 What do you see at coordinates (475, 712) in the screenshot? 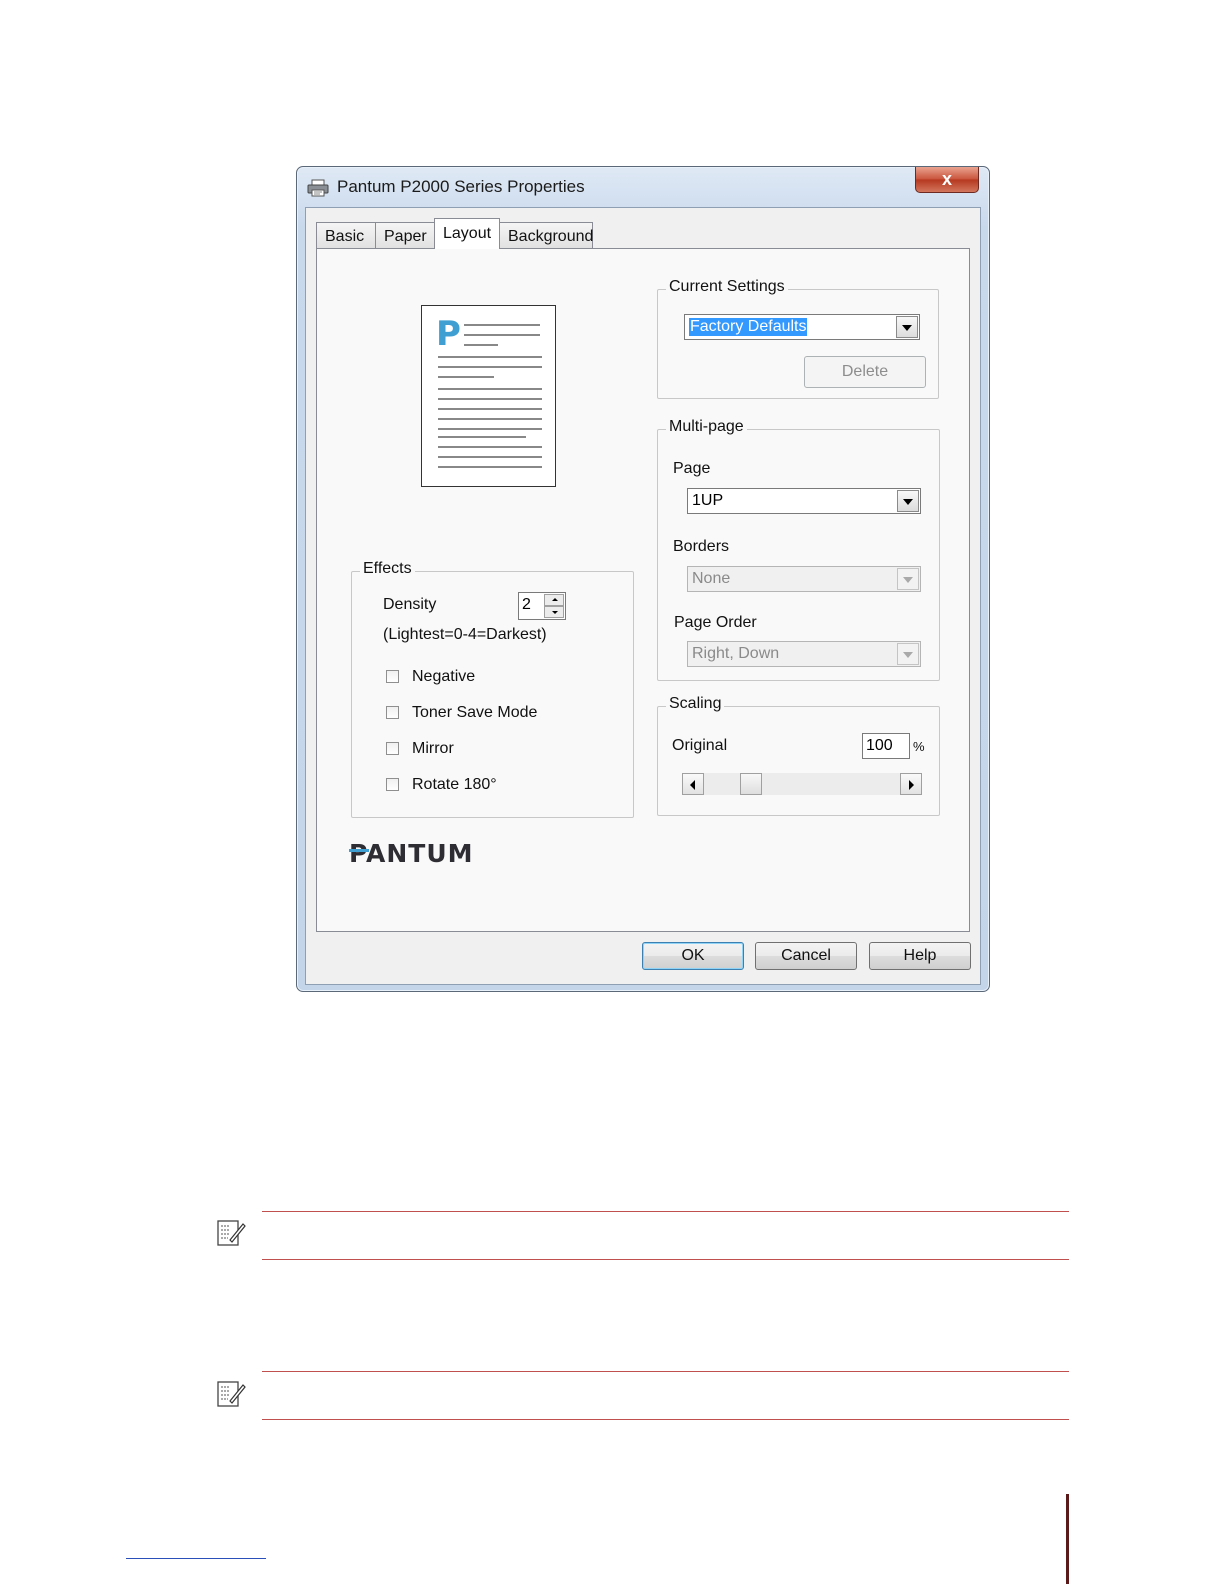
I see `toner-save-label: Toner Save Mode` at bounding box center [475, 712].